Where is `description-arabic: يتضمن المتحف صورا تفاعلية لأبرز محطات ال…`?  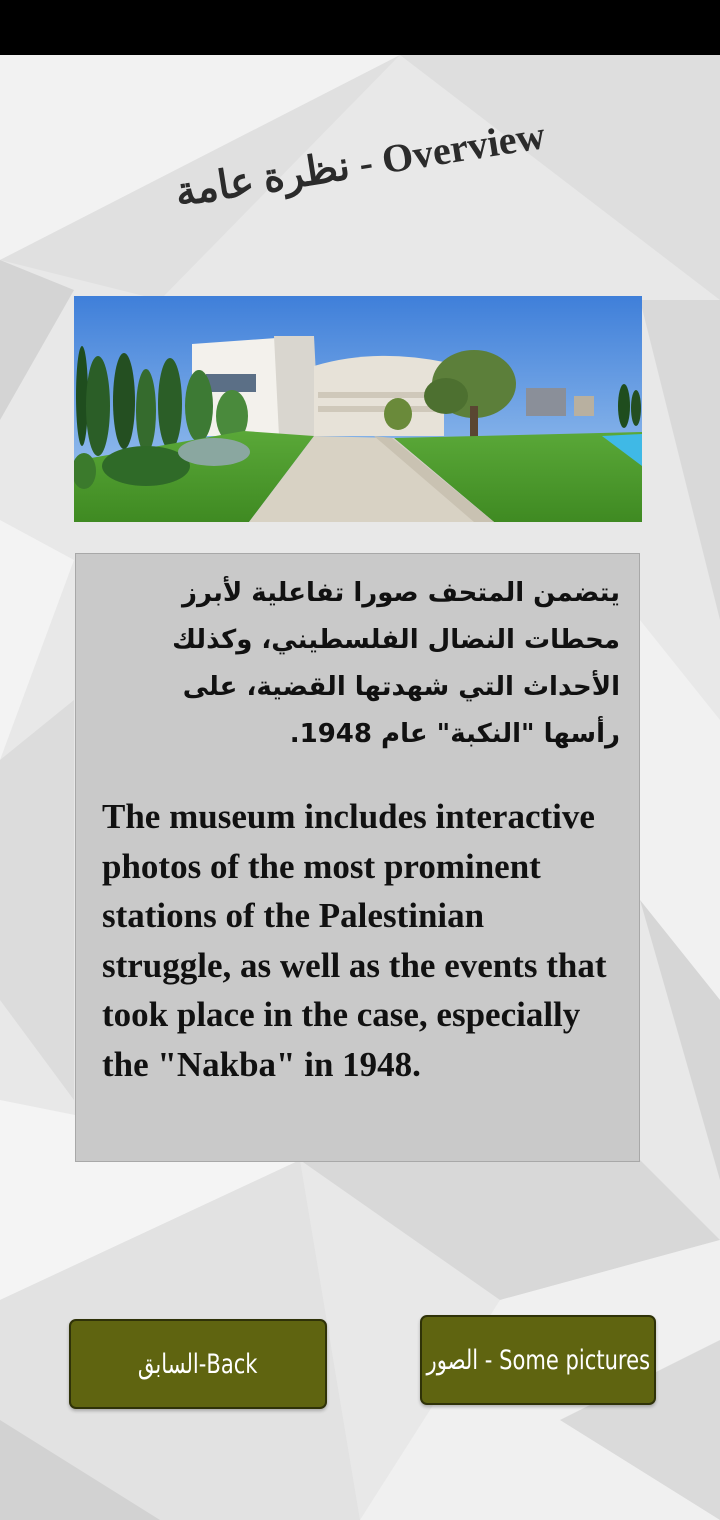
description-arabic: يتضمن المتحف صورا تفاعلية لأبرز محطات ال… is located at coordinates (396, 663).